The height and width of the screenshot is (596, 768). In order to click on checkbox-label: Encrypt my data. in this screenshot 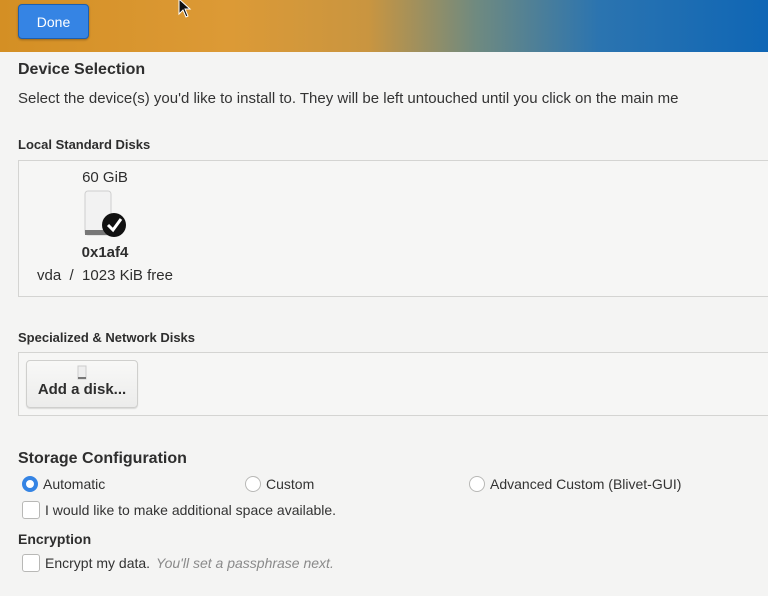, I will do `click(98, 563)`.